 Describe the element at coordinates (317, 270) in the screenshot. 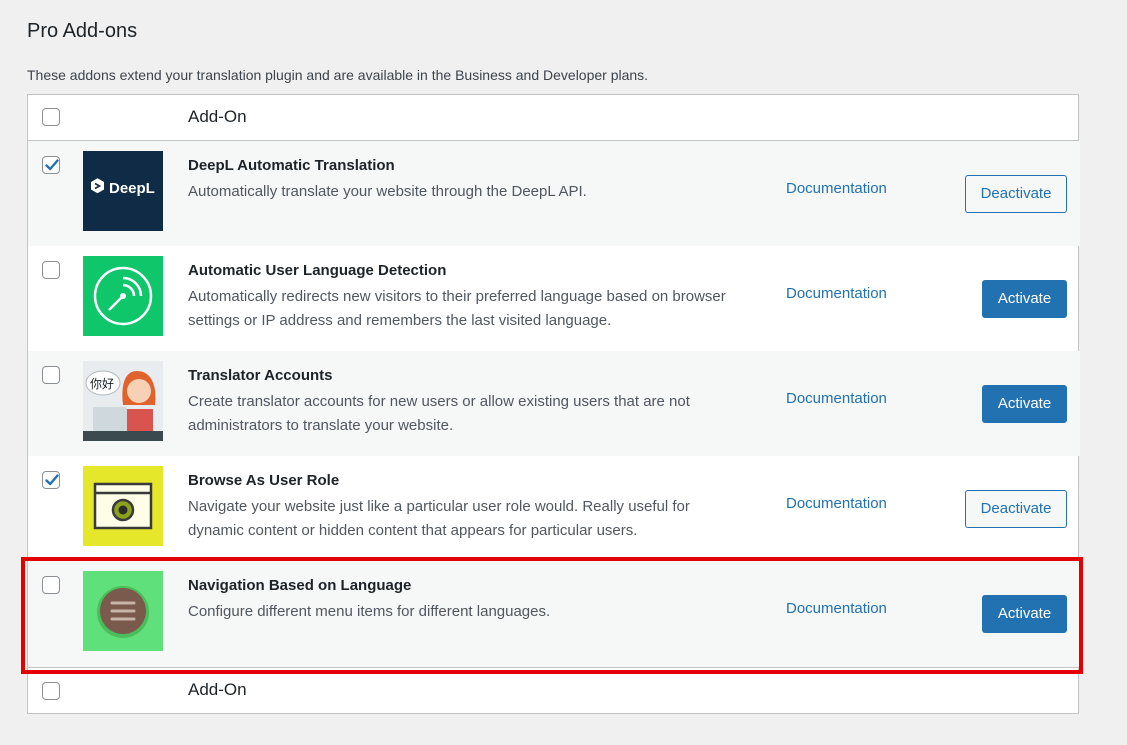

I see `addon-title: Automatic User Language Detection` at that location.